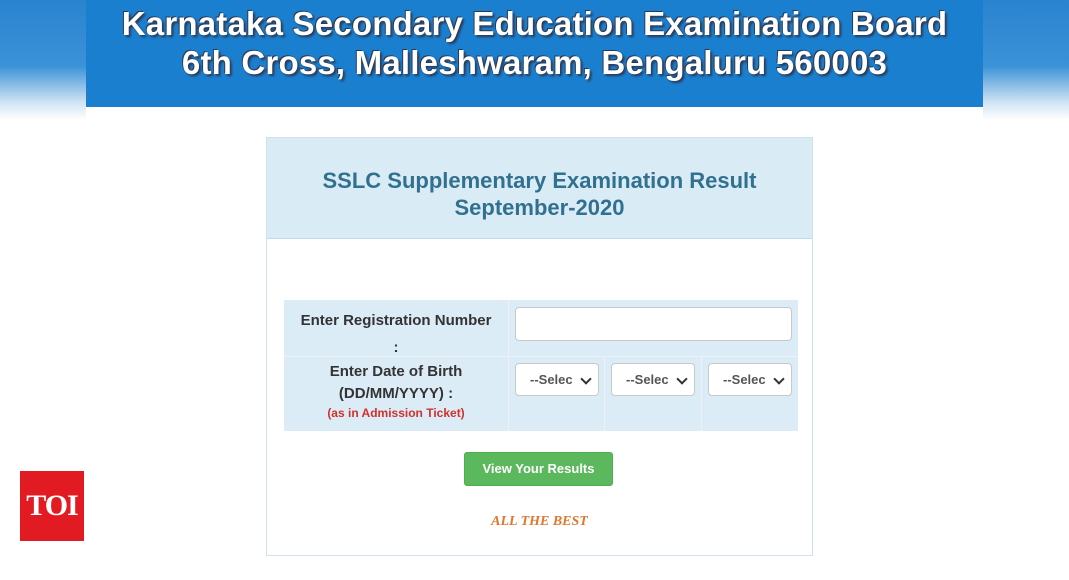 Image resolution: width=1069 pixels, height=580 pixels. I want to click on header-backdrop-left, so click(43, 60).